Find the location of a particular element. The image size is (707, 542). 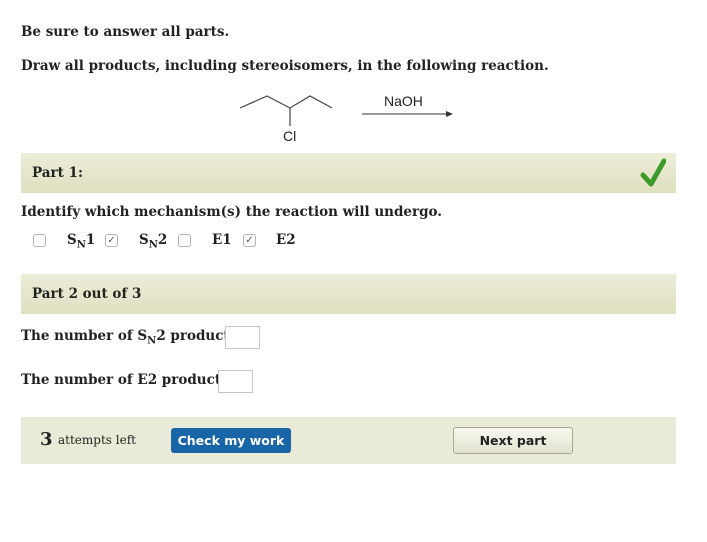

part2-header: Part 2 out of 3 is located at coordinates (348, 294).